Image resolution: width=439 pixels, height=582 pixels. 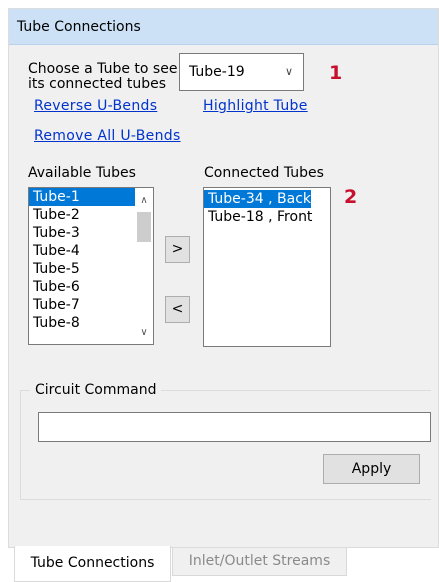 What do you see at coordinates (95, 106) in the screenshot?
I see `reverse-u-bends-link: Reverse U-Bends` at bounding box center [95, 106].